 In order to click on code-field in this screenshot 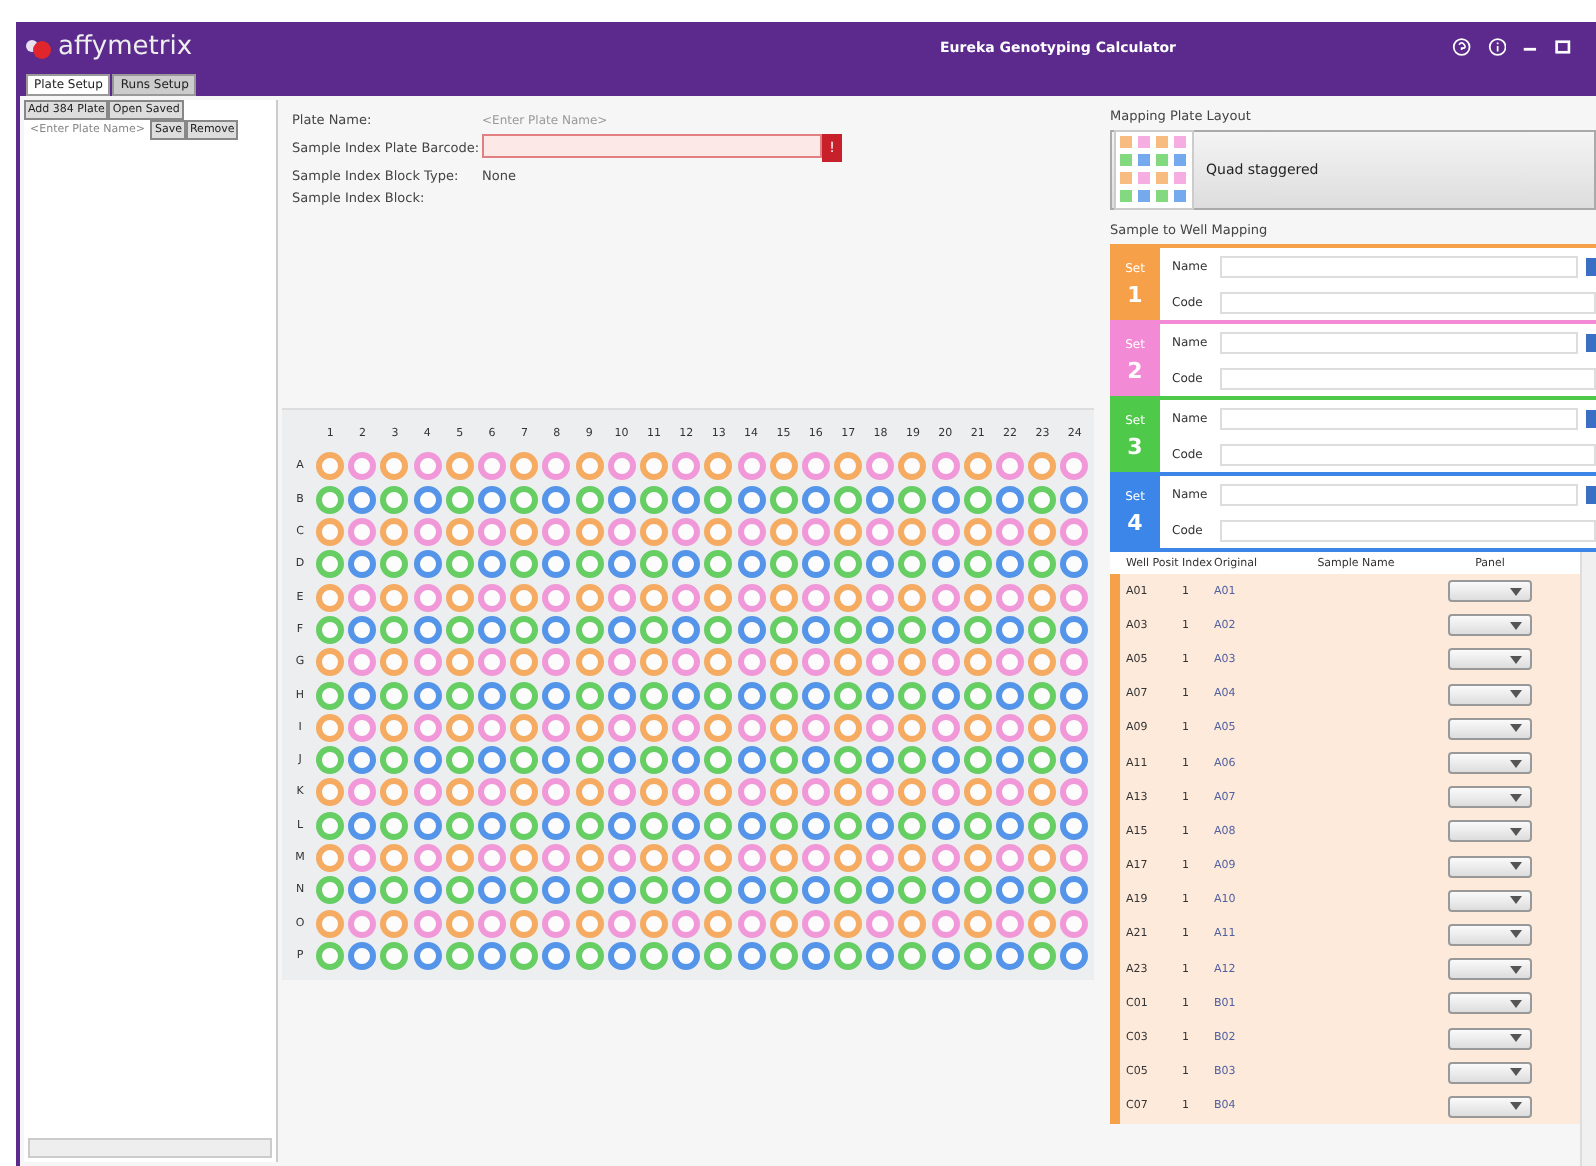, I will do `click(1408, 302)`.